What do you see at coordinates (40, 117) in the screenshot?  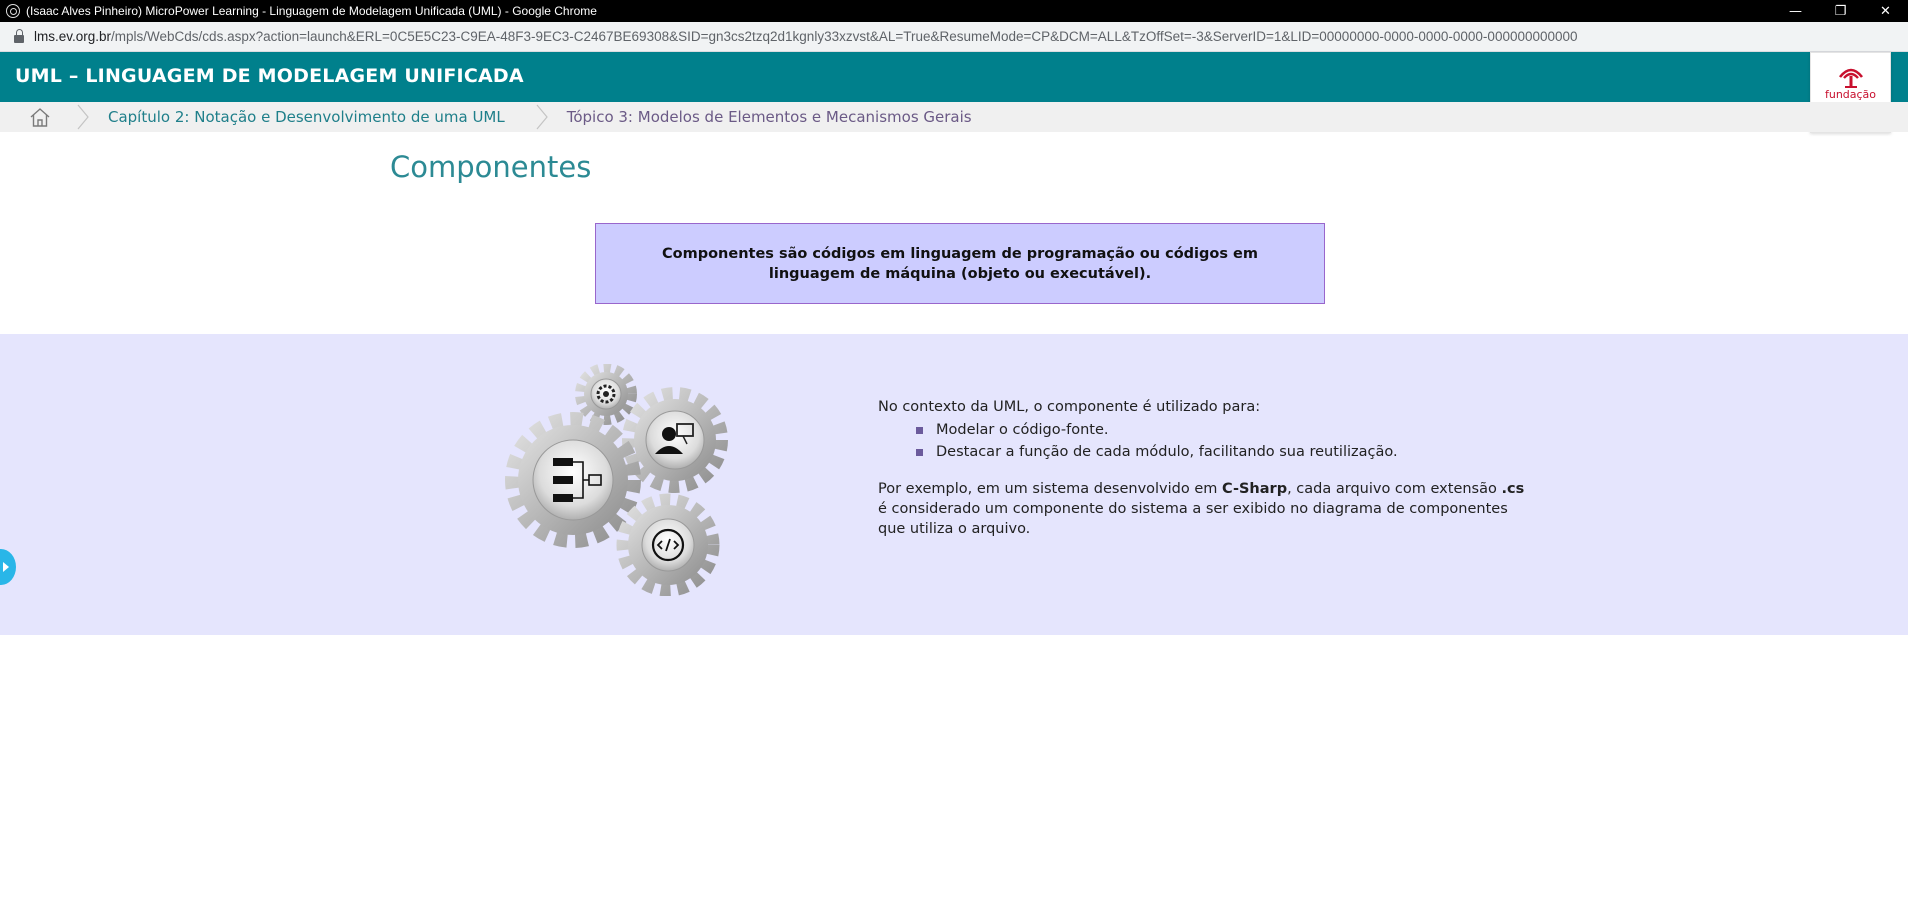 I see `home-icon` at bounding box center [40, 117].